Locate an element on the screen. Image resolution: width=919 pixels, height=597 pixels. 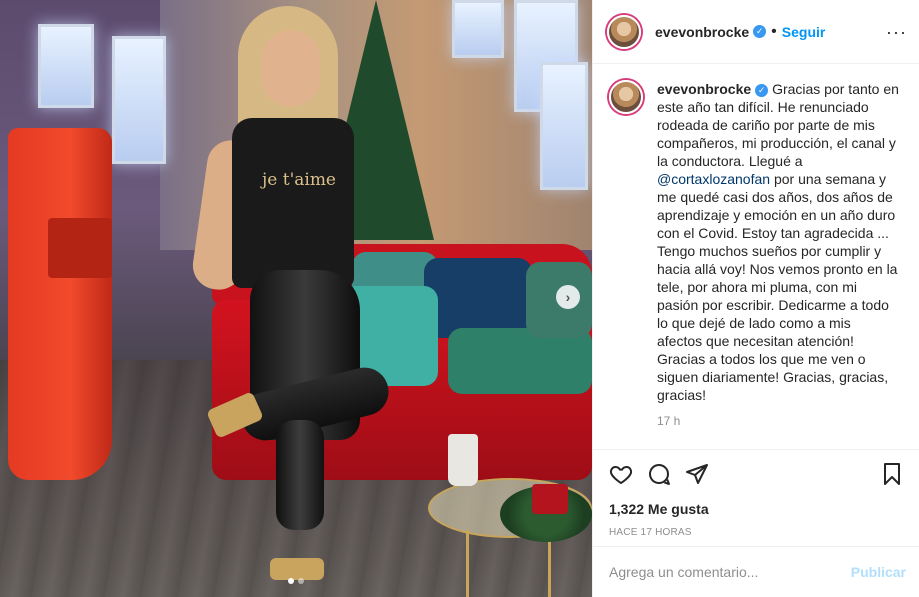
gold-sandal is located at coordinates (297, 569).